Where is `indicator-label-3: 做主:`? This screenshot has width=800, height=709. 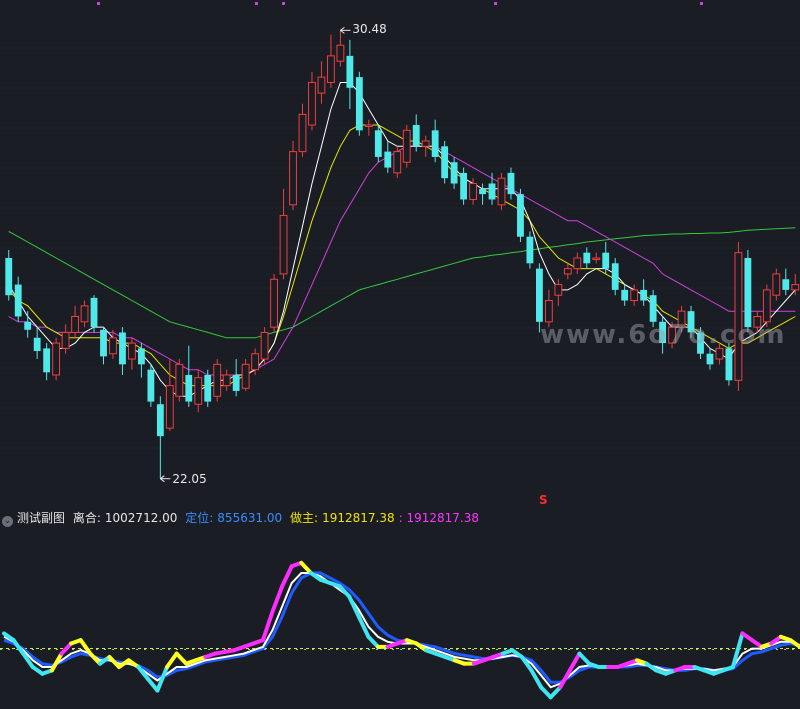
indicator-label-3: 做主: is located at coordinates (304, 518).